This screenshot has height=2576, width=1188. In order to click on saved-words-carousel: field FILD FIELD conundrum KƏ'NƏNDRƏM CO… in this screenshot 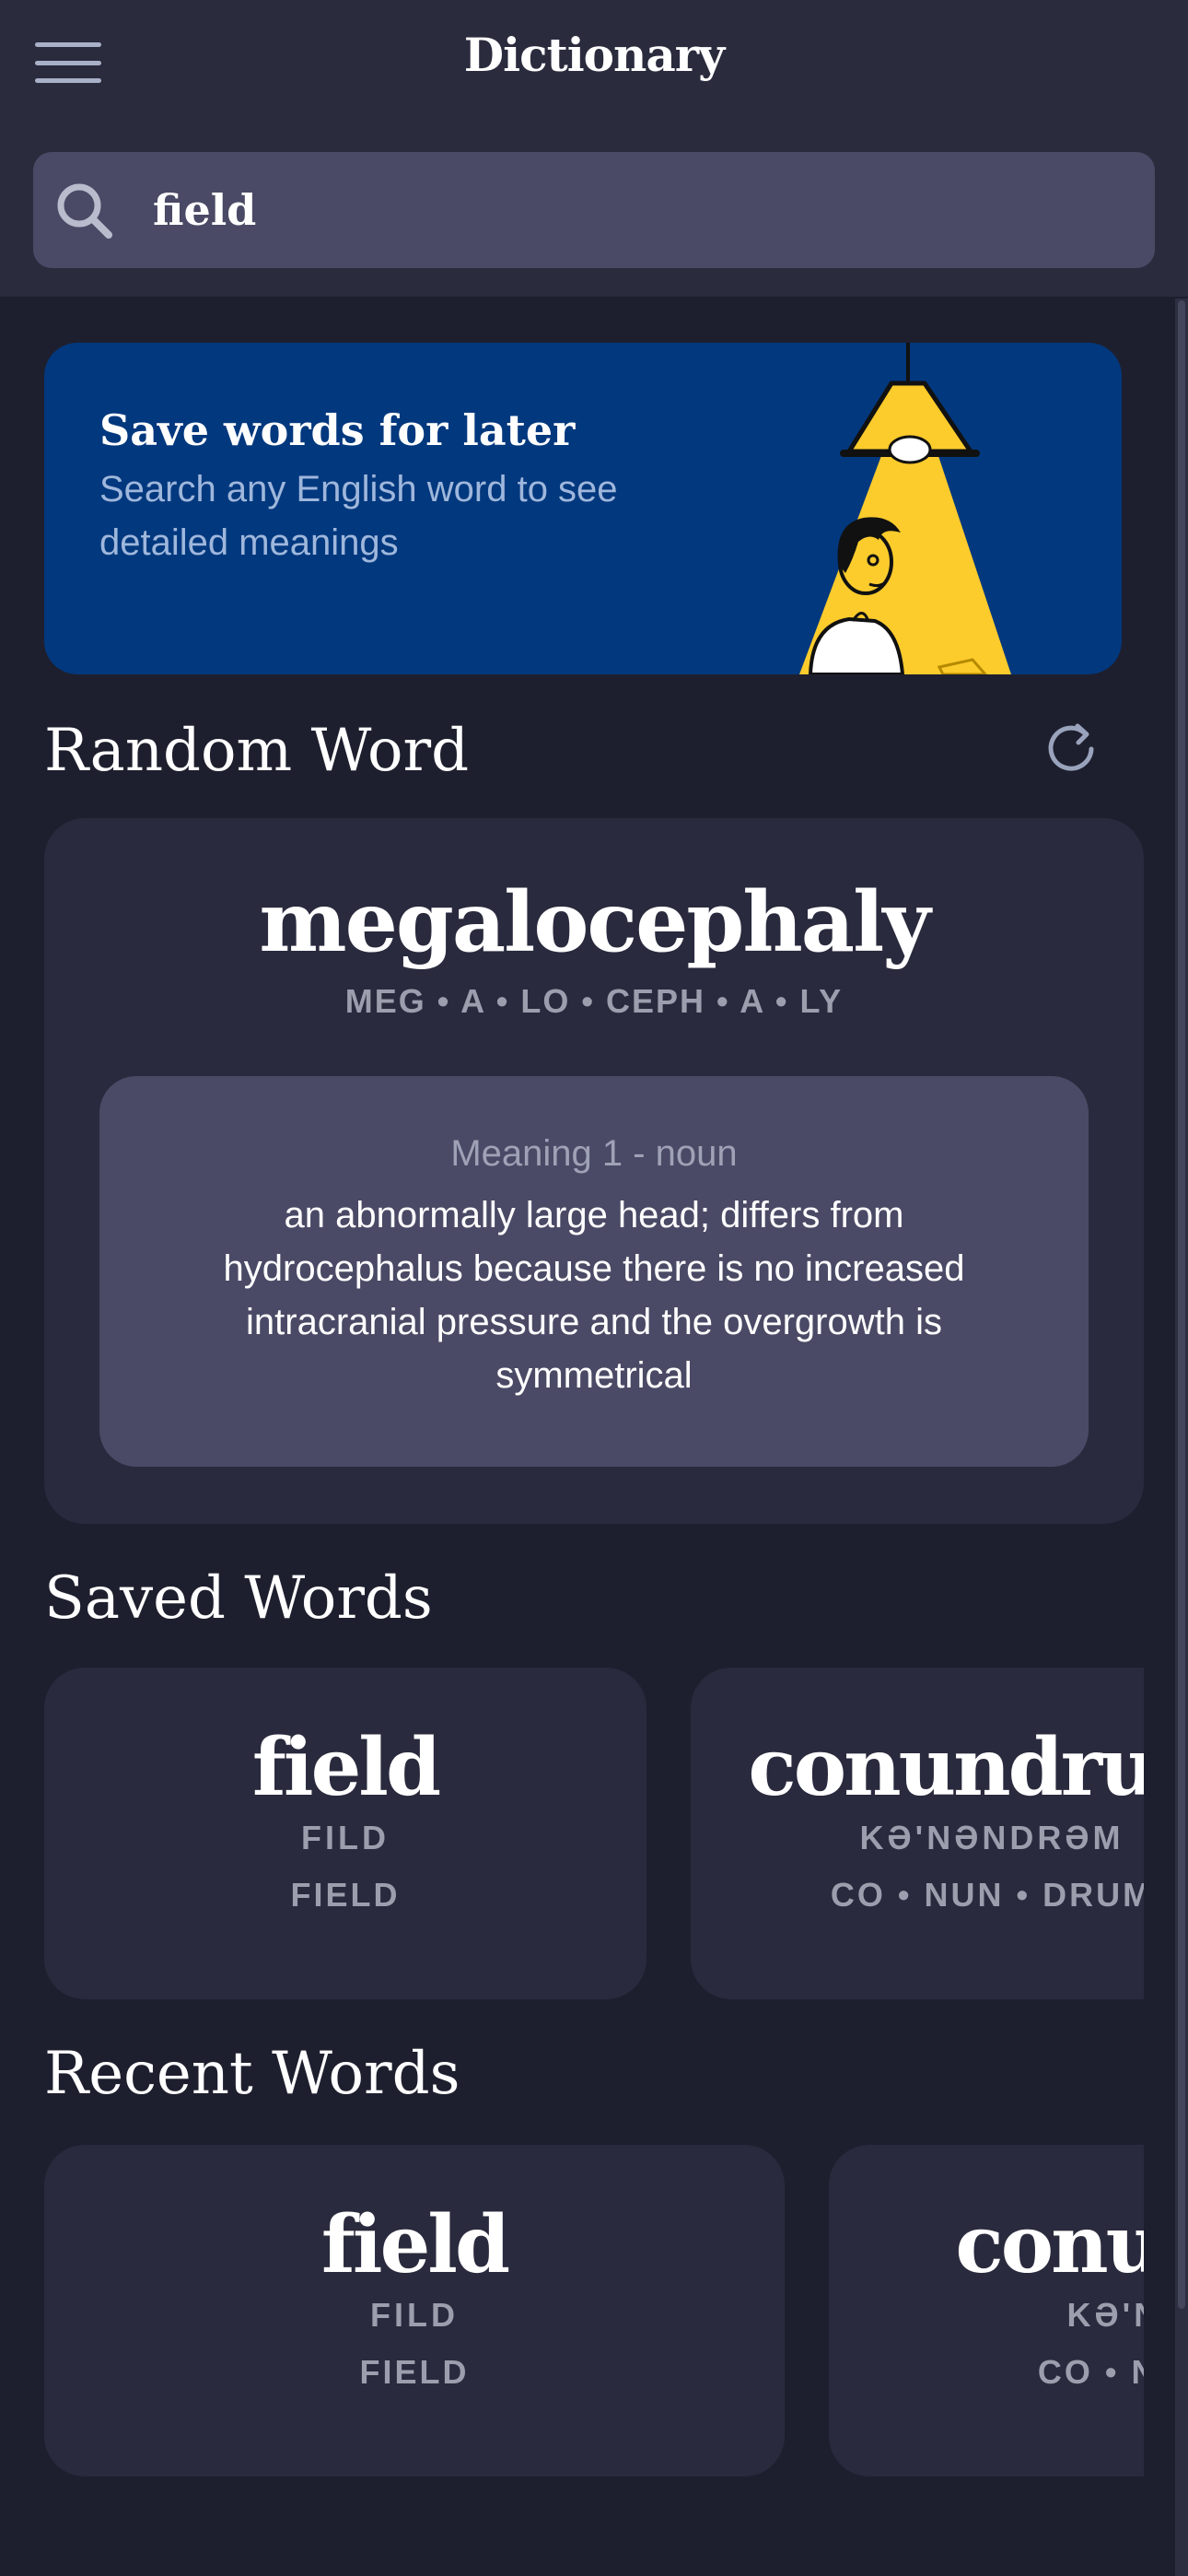, I will do `click(572, 1833)`.